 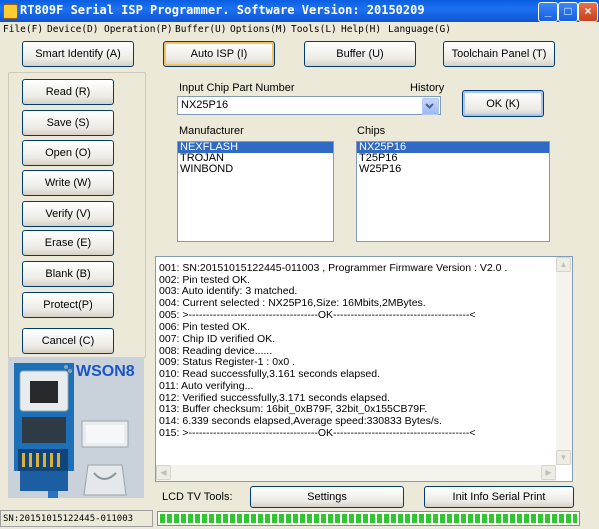 I want to click on history-label: History, so click(x=427, y=88).